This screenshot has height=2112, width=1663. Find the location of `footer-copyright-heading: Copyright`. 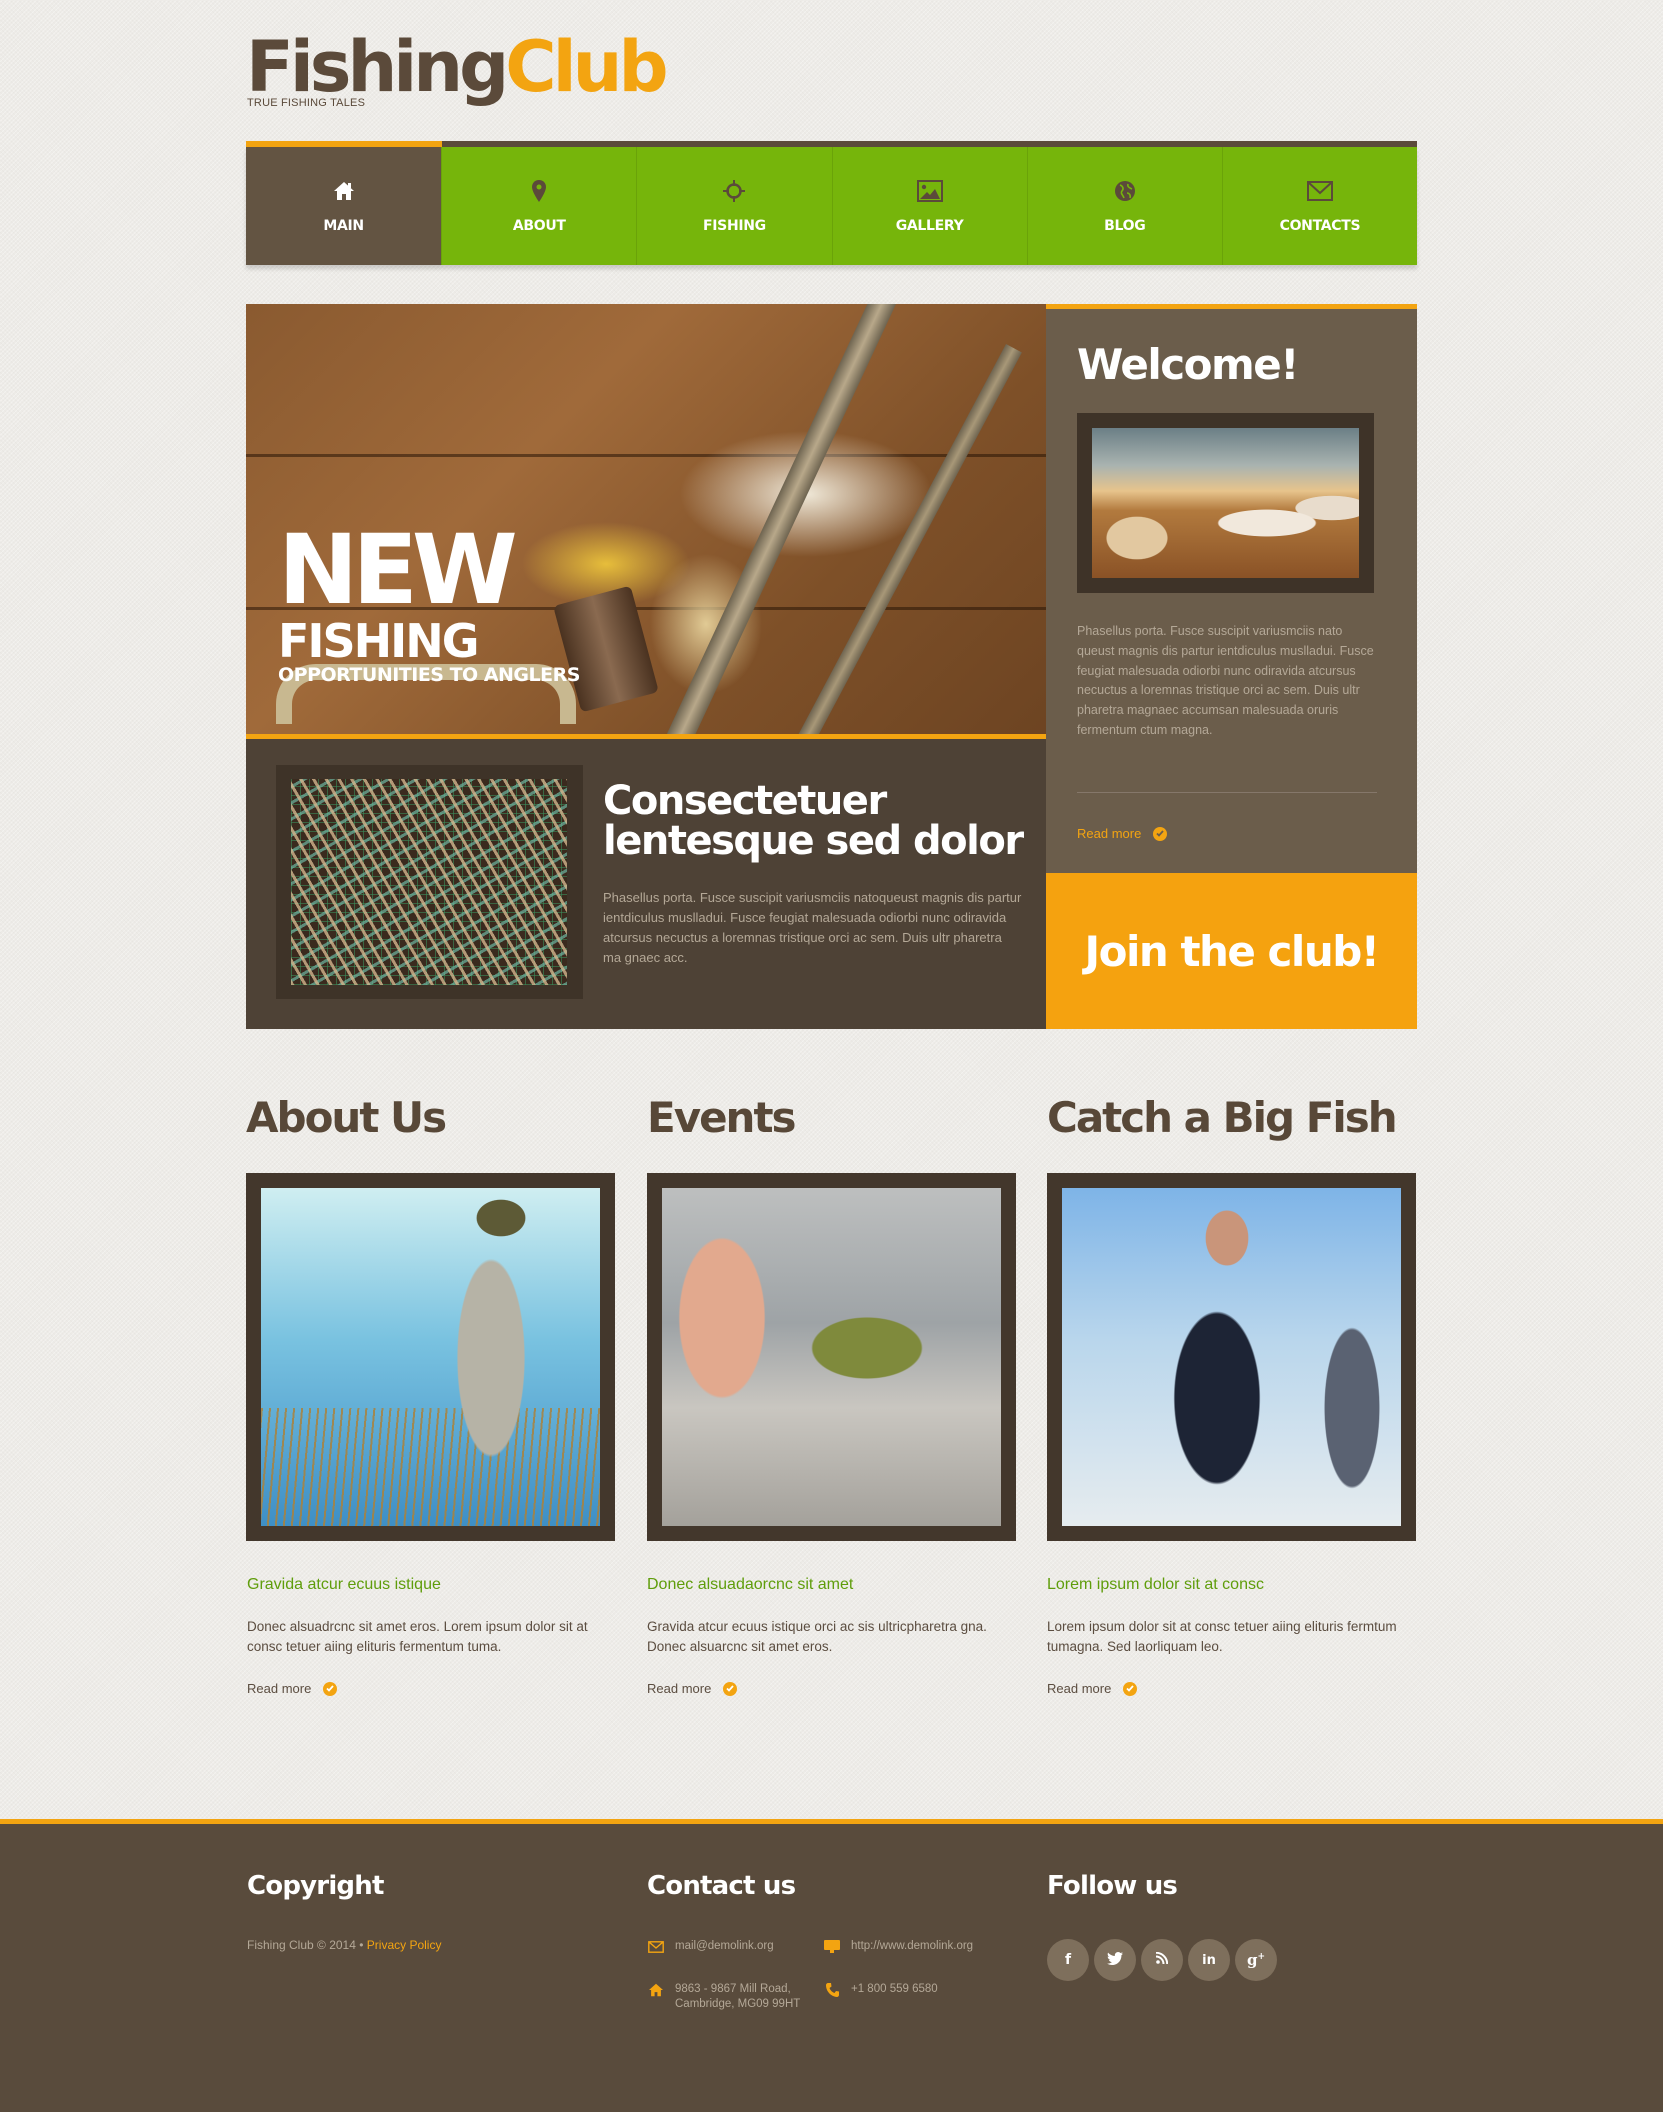

footer-copyright-heading: Copyright is located at coordinates (315, 1886).